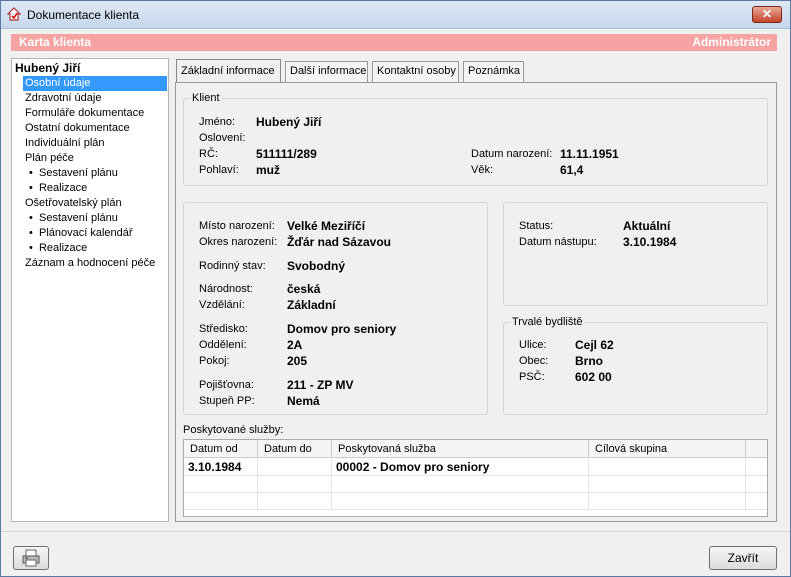 The width and height of the screenshot is (791, 577). Describe the element at coordinates (233, 430) in the screenshot. I see `services-title: Poskytované služby:` at that location.